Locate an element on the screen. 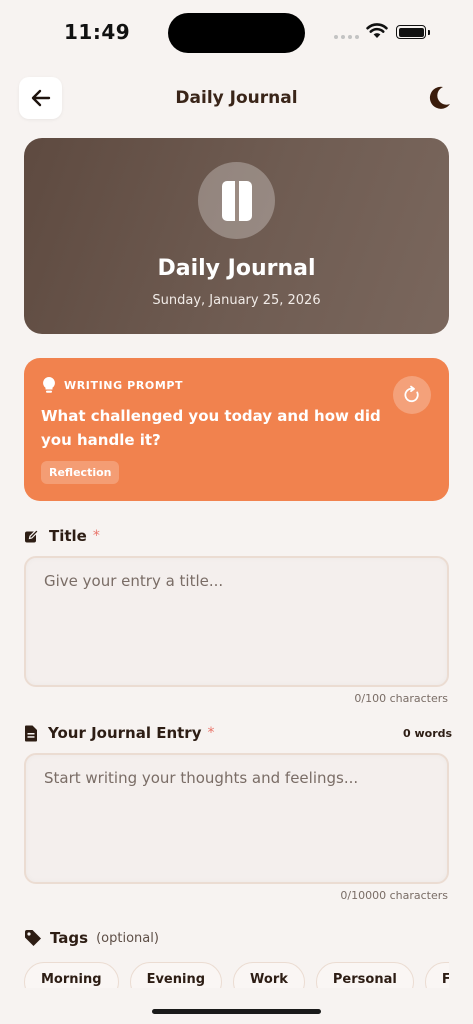 The image size is (473, 1024). tag-chip-evening: Evening is located at coordinates (176, 975).